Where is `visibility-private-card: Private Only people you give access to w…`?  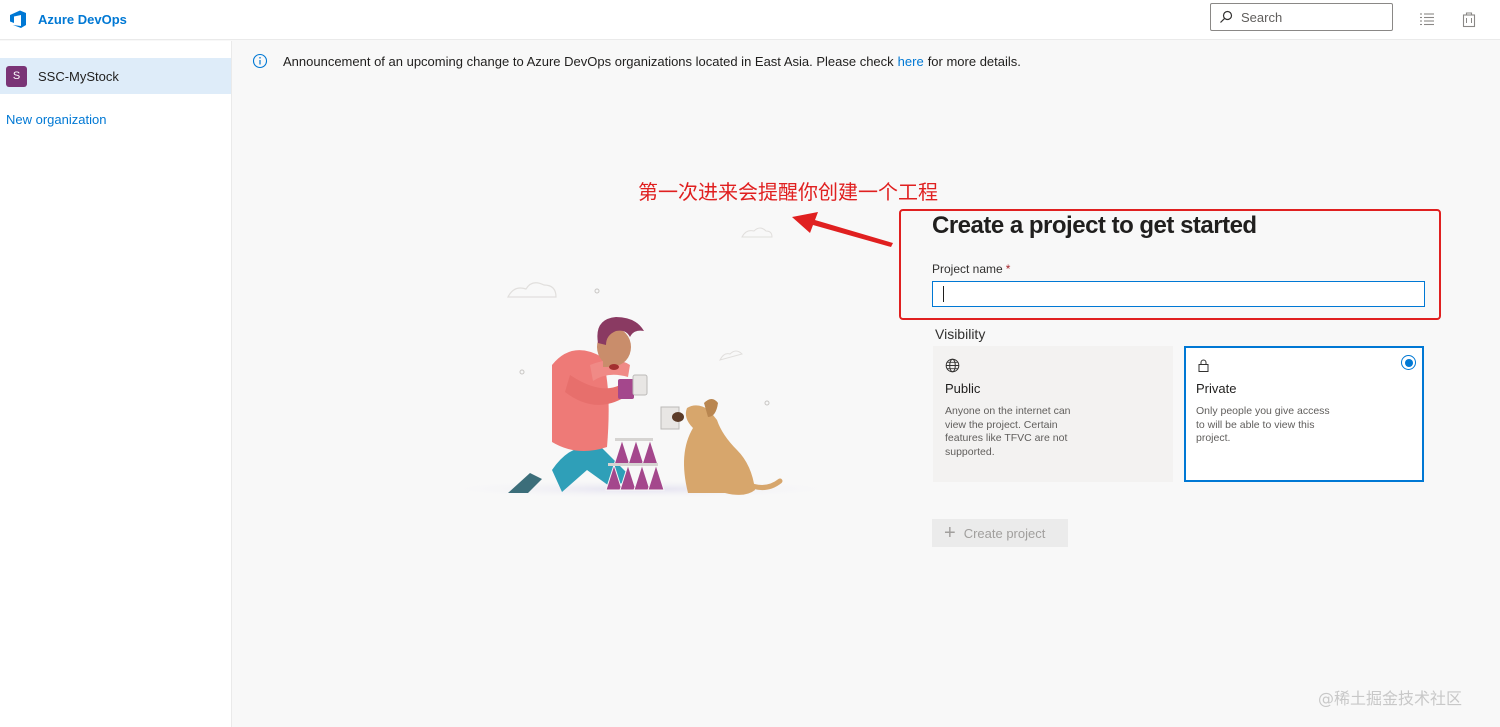
visibility-private-card: Private Only people you give access to w… is located at coordinates (1304, 414).